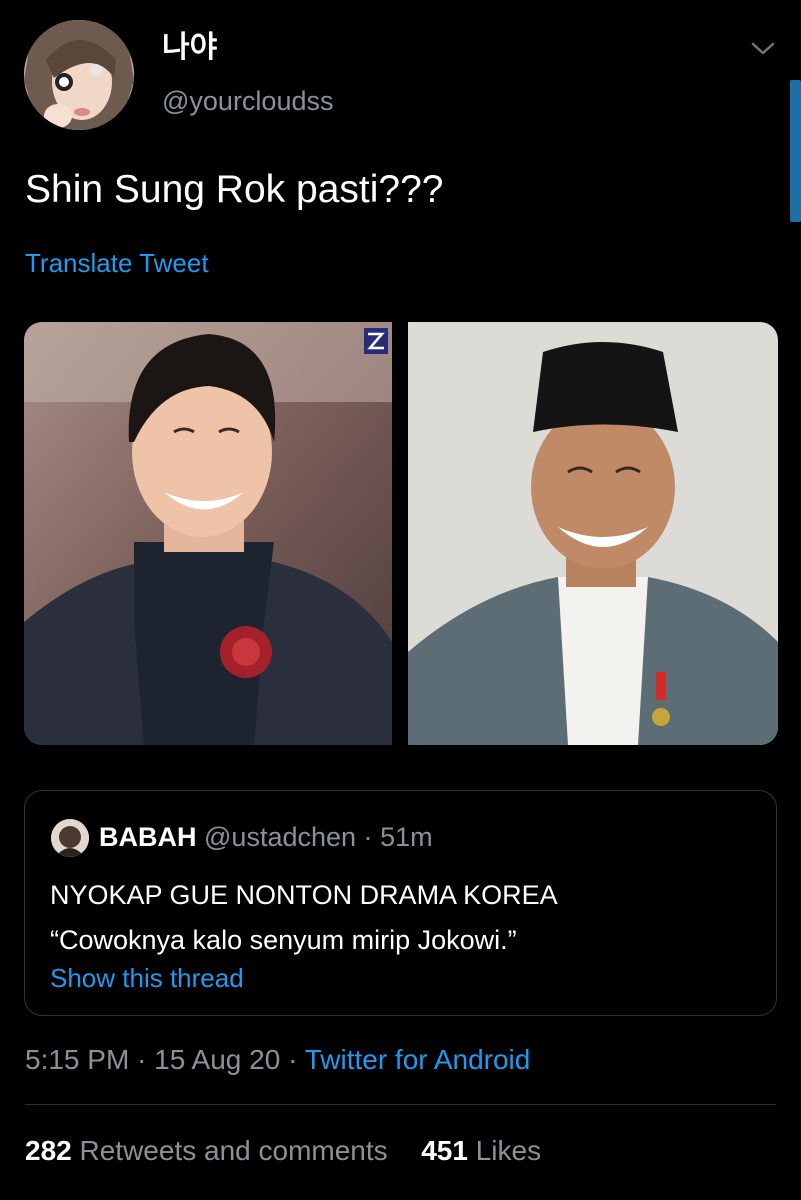  I want to click on tweet-stats-row: 282 Retweets and comments 451 Likes, so click(283, 1151).